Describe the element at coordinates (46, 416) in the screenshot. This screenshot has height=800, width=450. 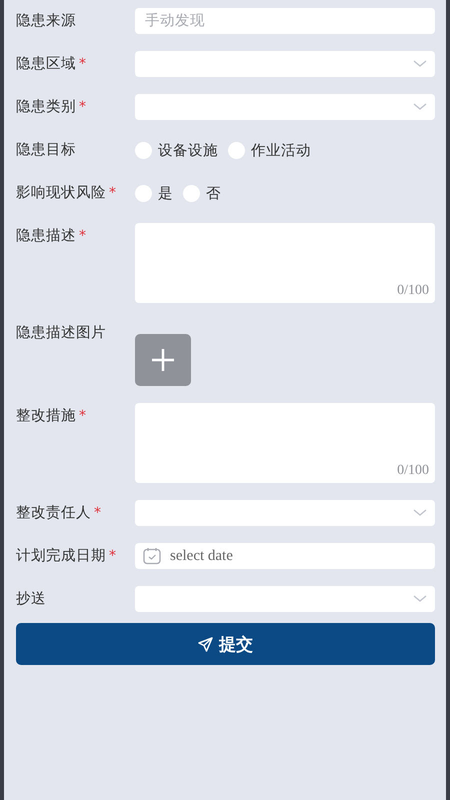
I see `field-label: 整改措施` at that location.